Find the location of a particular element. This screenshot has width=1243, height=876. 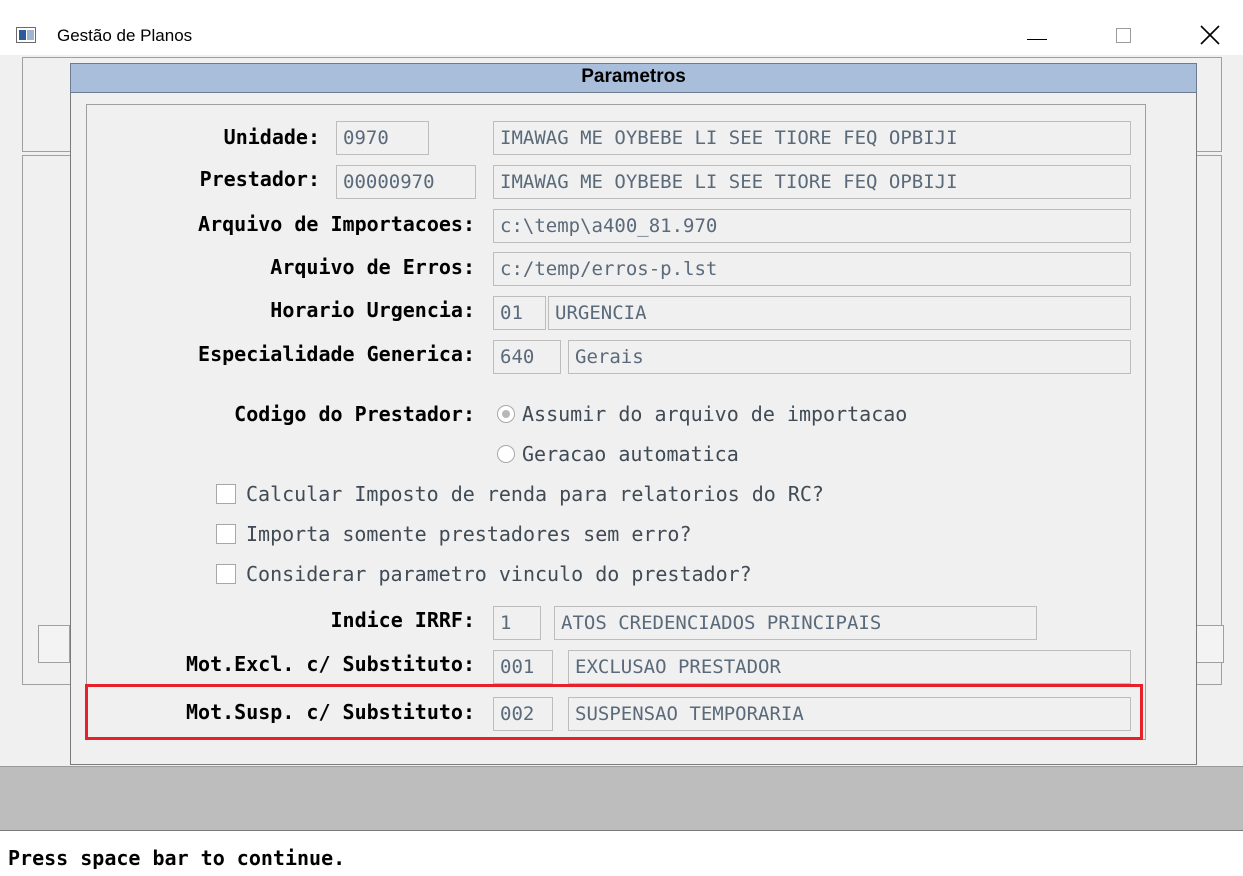

maximize-button is located at coordinates (1128, 27).